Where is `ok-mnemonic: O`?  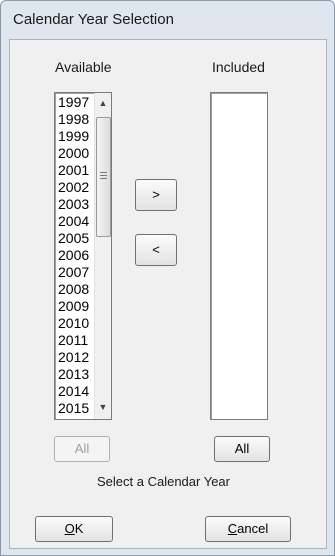 ok-mnemonic: O is located at coordinates (69, 528).